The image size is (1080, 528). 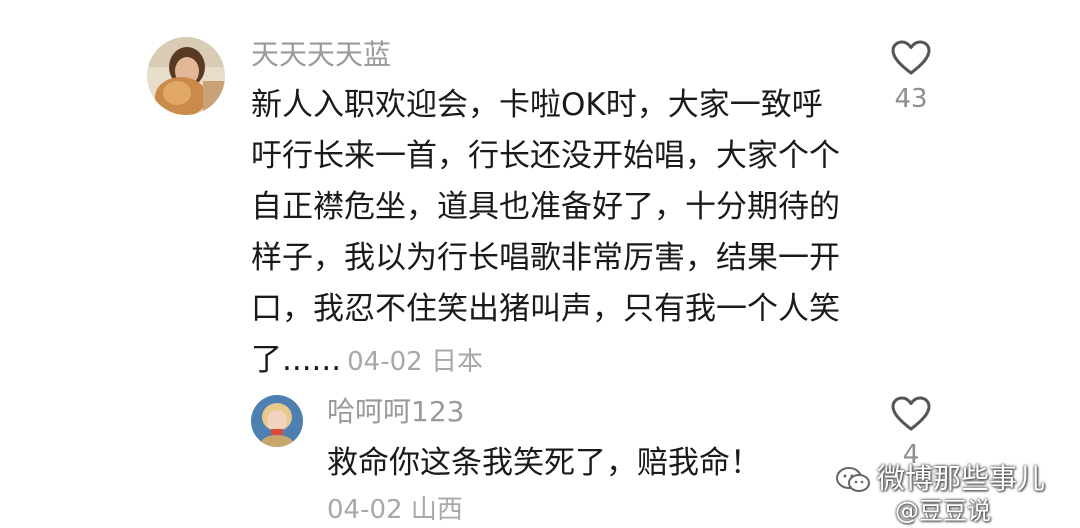 What do you see at coordinates (545, 207) in the screenshot?
I see `comment-line: 自正襟危坐，道具也准备好了，十分期待的` at bounding box center [545, 207].